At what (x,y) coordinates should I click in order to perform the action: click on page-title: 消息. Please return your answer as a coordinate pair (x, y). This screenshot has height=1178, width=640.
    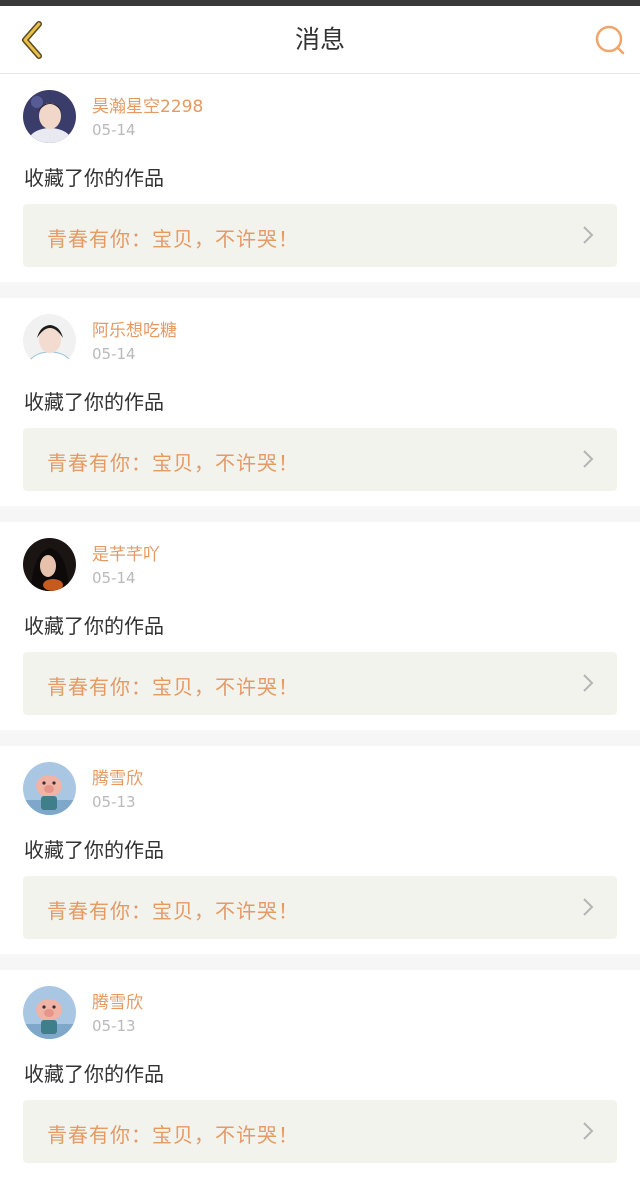
    Looking at the image, I should click on (319, 39).